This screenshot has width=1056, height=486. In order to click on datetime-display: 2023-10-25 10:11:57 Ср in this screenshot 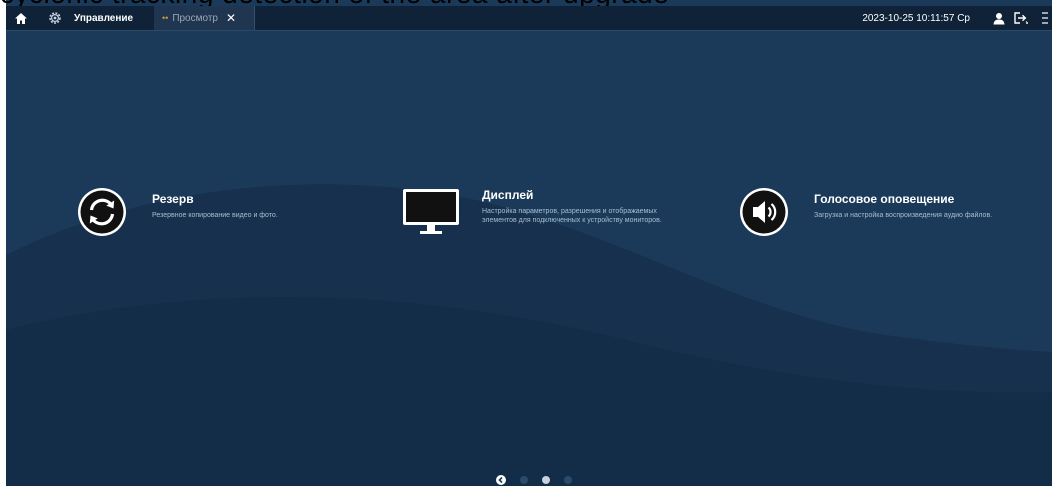, I will do `click(916, 18)`.